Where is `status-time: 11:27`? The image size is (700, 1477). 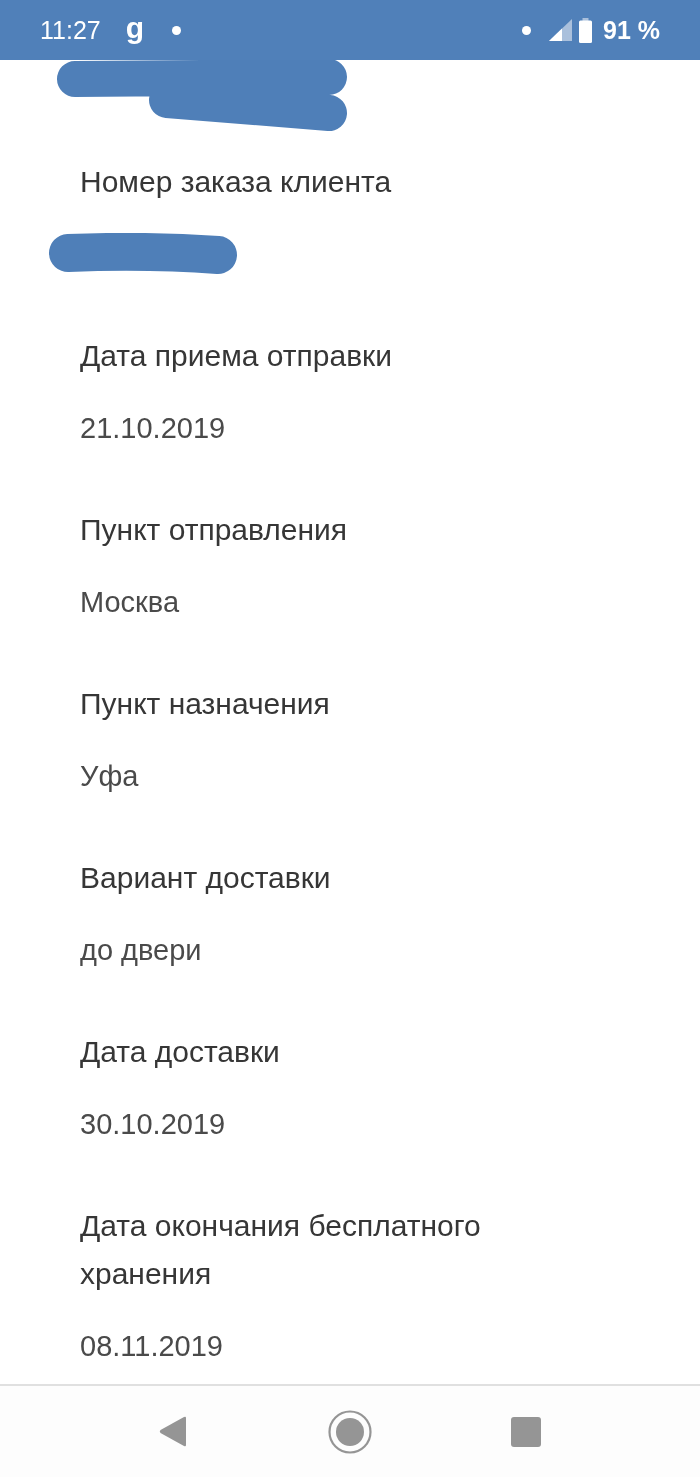 status-time: 11:27 is located at coordinates (70, 30).